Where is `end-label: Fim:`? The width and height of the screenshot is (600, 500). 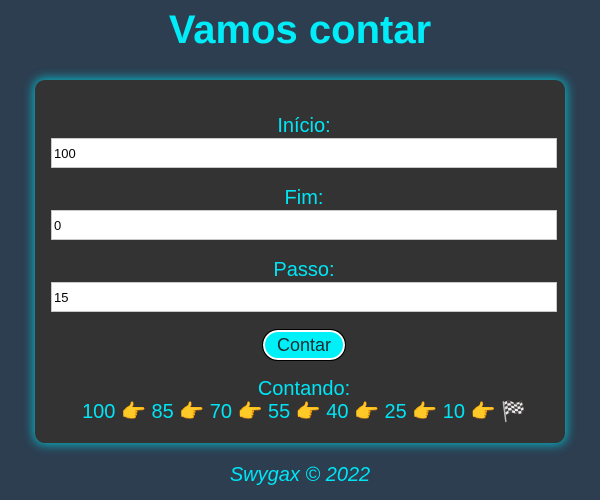 end-label: Fim: is located at coordinates (304, 198).